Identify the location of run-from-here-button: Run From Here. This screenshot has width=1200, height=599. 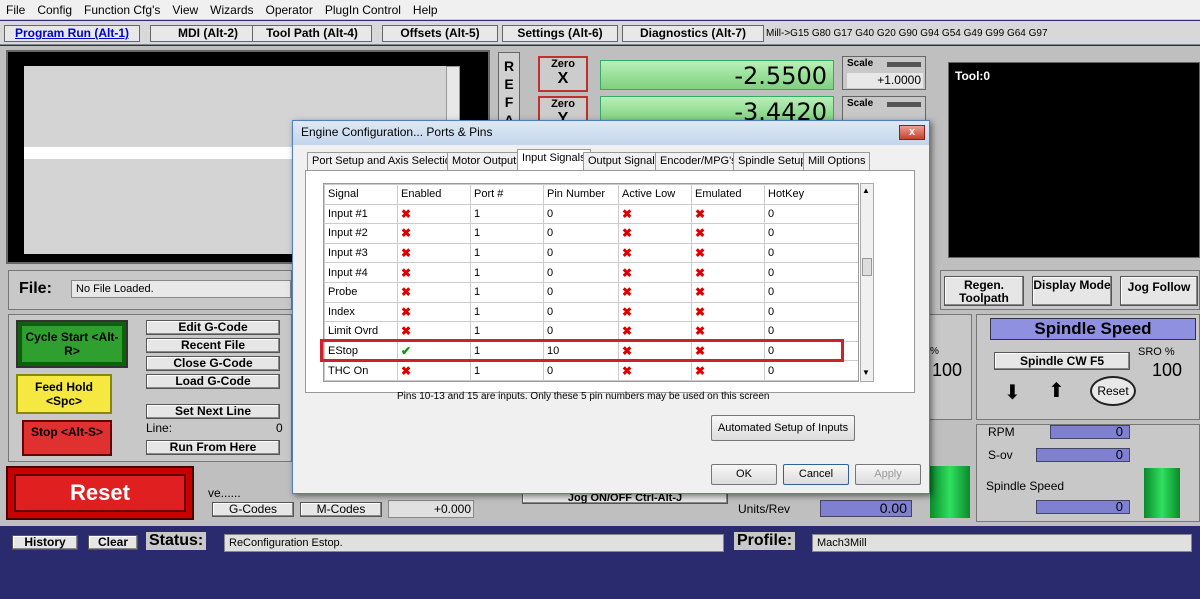
(213, 447).